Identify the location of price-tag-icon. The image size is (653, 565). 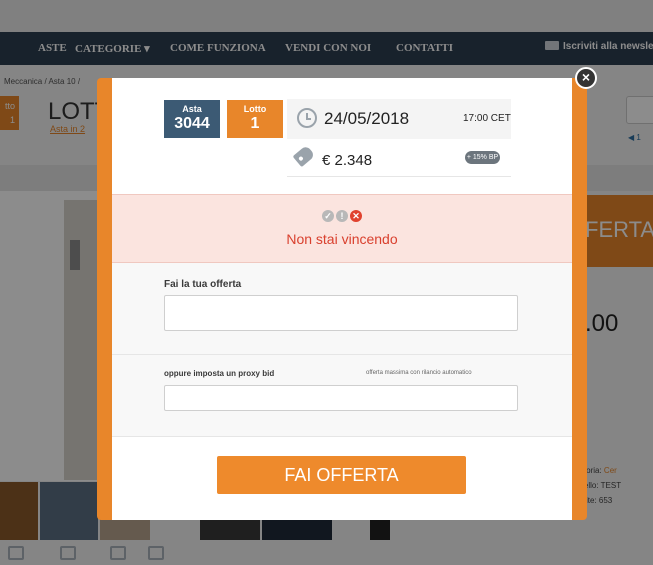
(304, 156).